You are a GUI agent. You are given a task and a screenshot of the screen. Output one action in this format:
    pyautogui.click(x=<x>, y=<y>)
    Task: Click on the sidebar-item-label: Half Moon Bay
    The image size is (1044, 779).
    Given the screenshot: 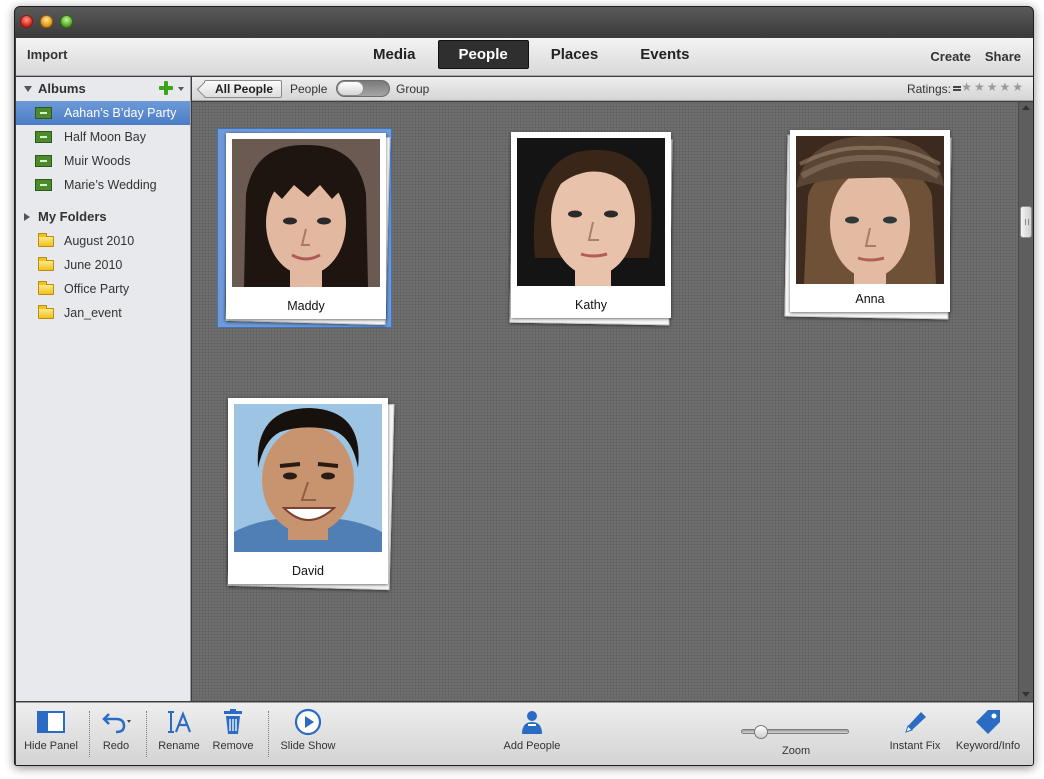 What is the action you would take?
    pyautogui.click(x=105, y=137)
    